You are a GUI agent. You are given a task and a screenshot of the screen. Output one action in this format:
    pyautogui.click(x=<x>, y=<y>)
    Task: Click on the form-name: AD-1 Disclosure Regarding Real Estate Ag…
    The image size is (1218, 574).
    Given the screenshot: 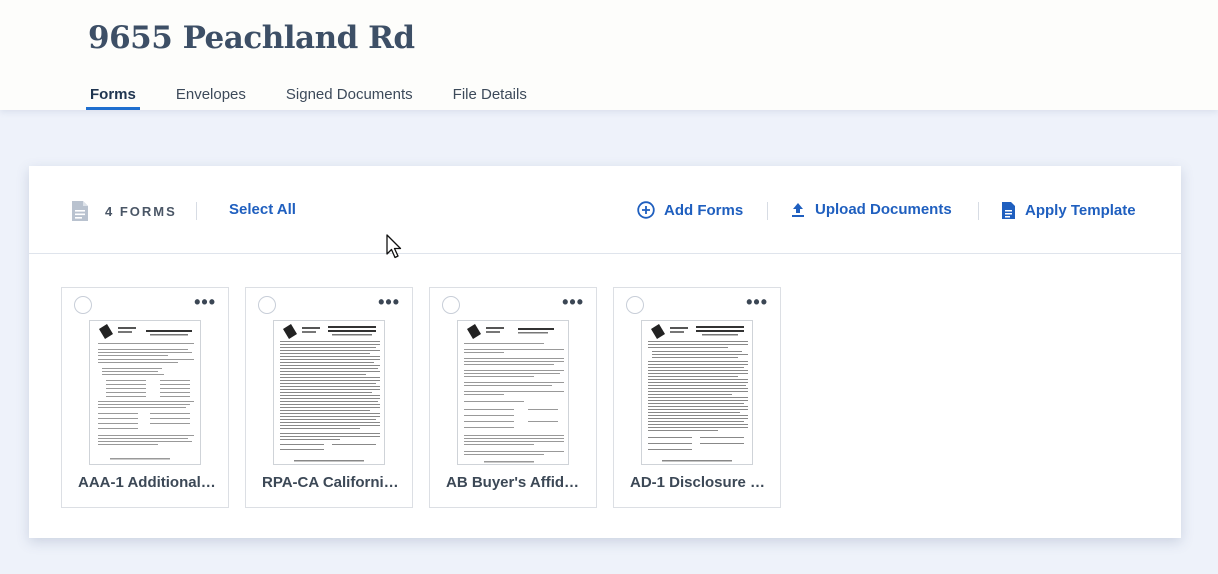 What is the action you would take?
    pyautogui.click(x=700, y=482)
    